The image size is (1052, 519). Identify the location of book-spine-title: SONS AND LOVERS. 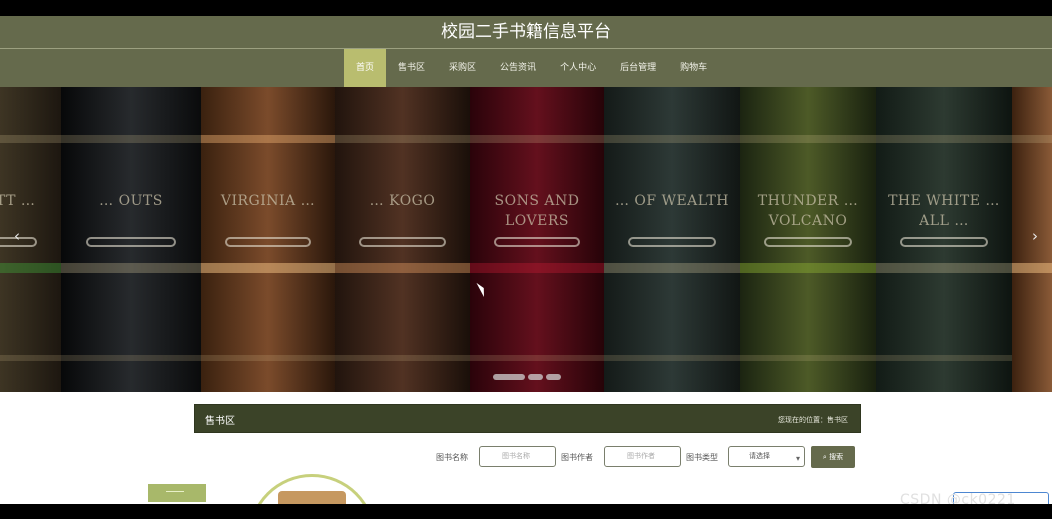
(537, 211).